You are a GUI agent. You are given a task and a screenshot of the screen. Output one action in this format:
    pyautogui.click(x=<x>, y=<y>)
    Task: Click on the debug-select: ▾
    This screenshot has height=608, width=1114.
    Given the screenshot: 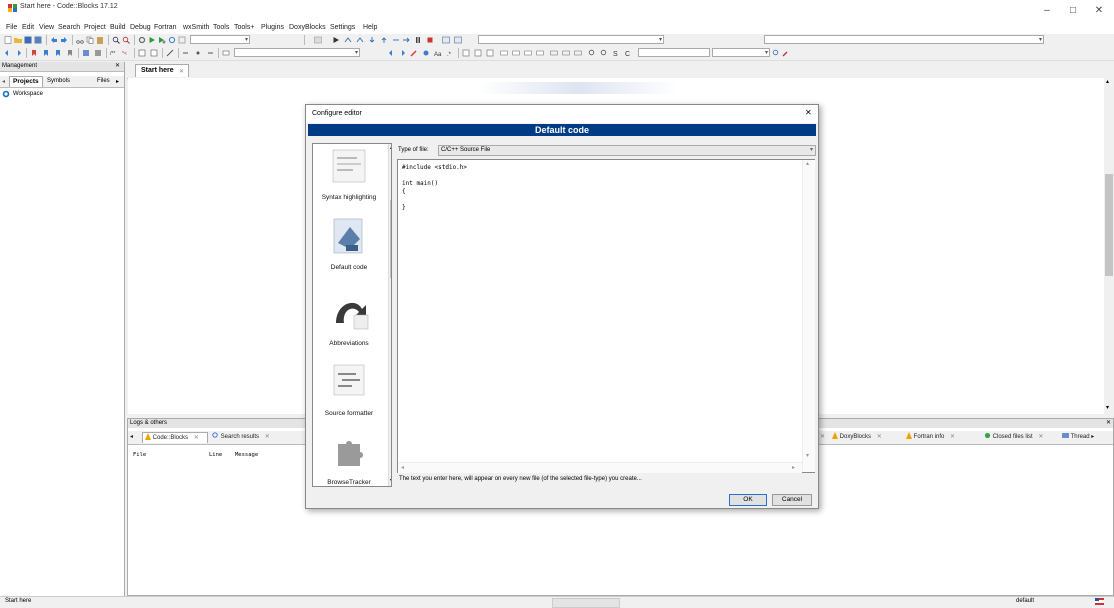 What is the action you would take?
    pyautogui.click(x=571, y=39)
    